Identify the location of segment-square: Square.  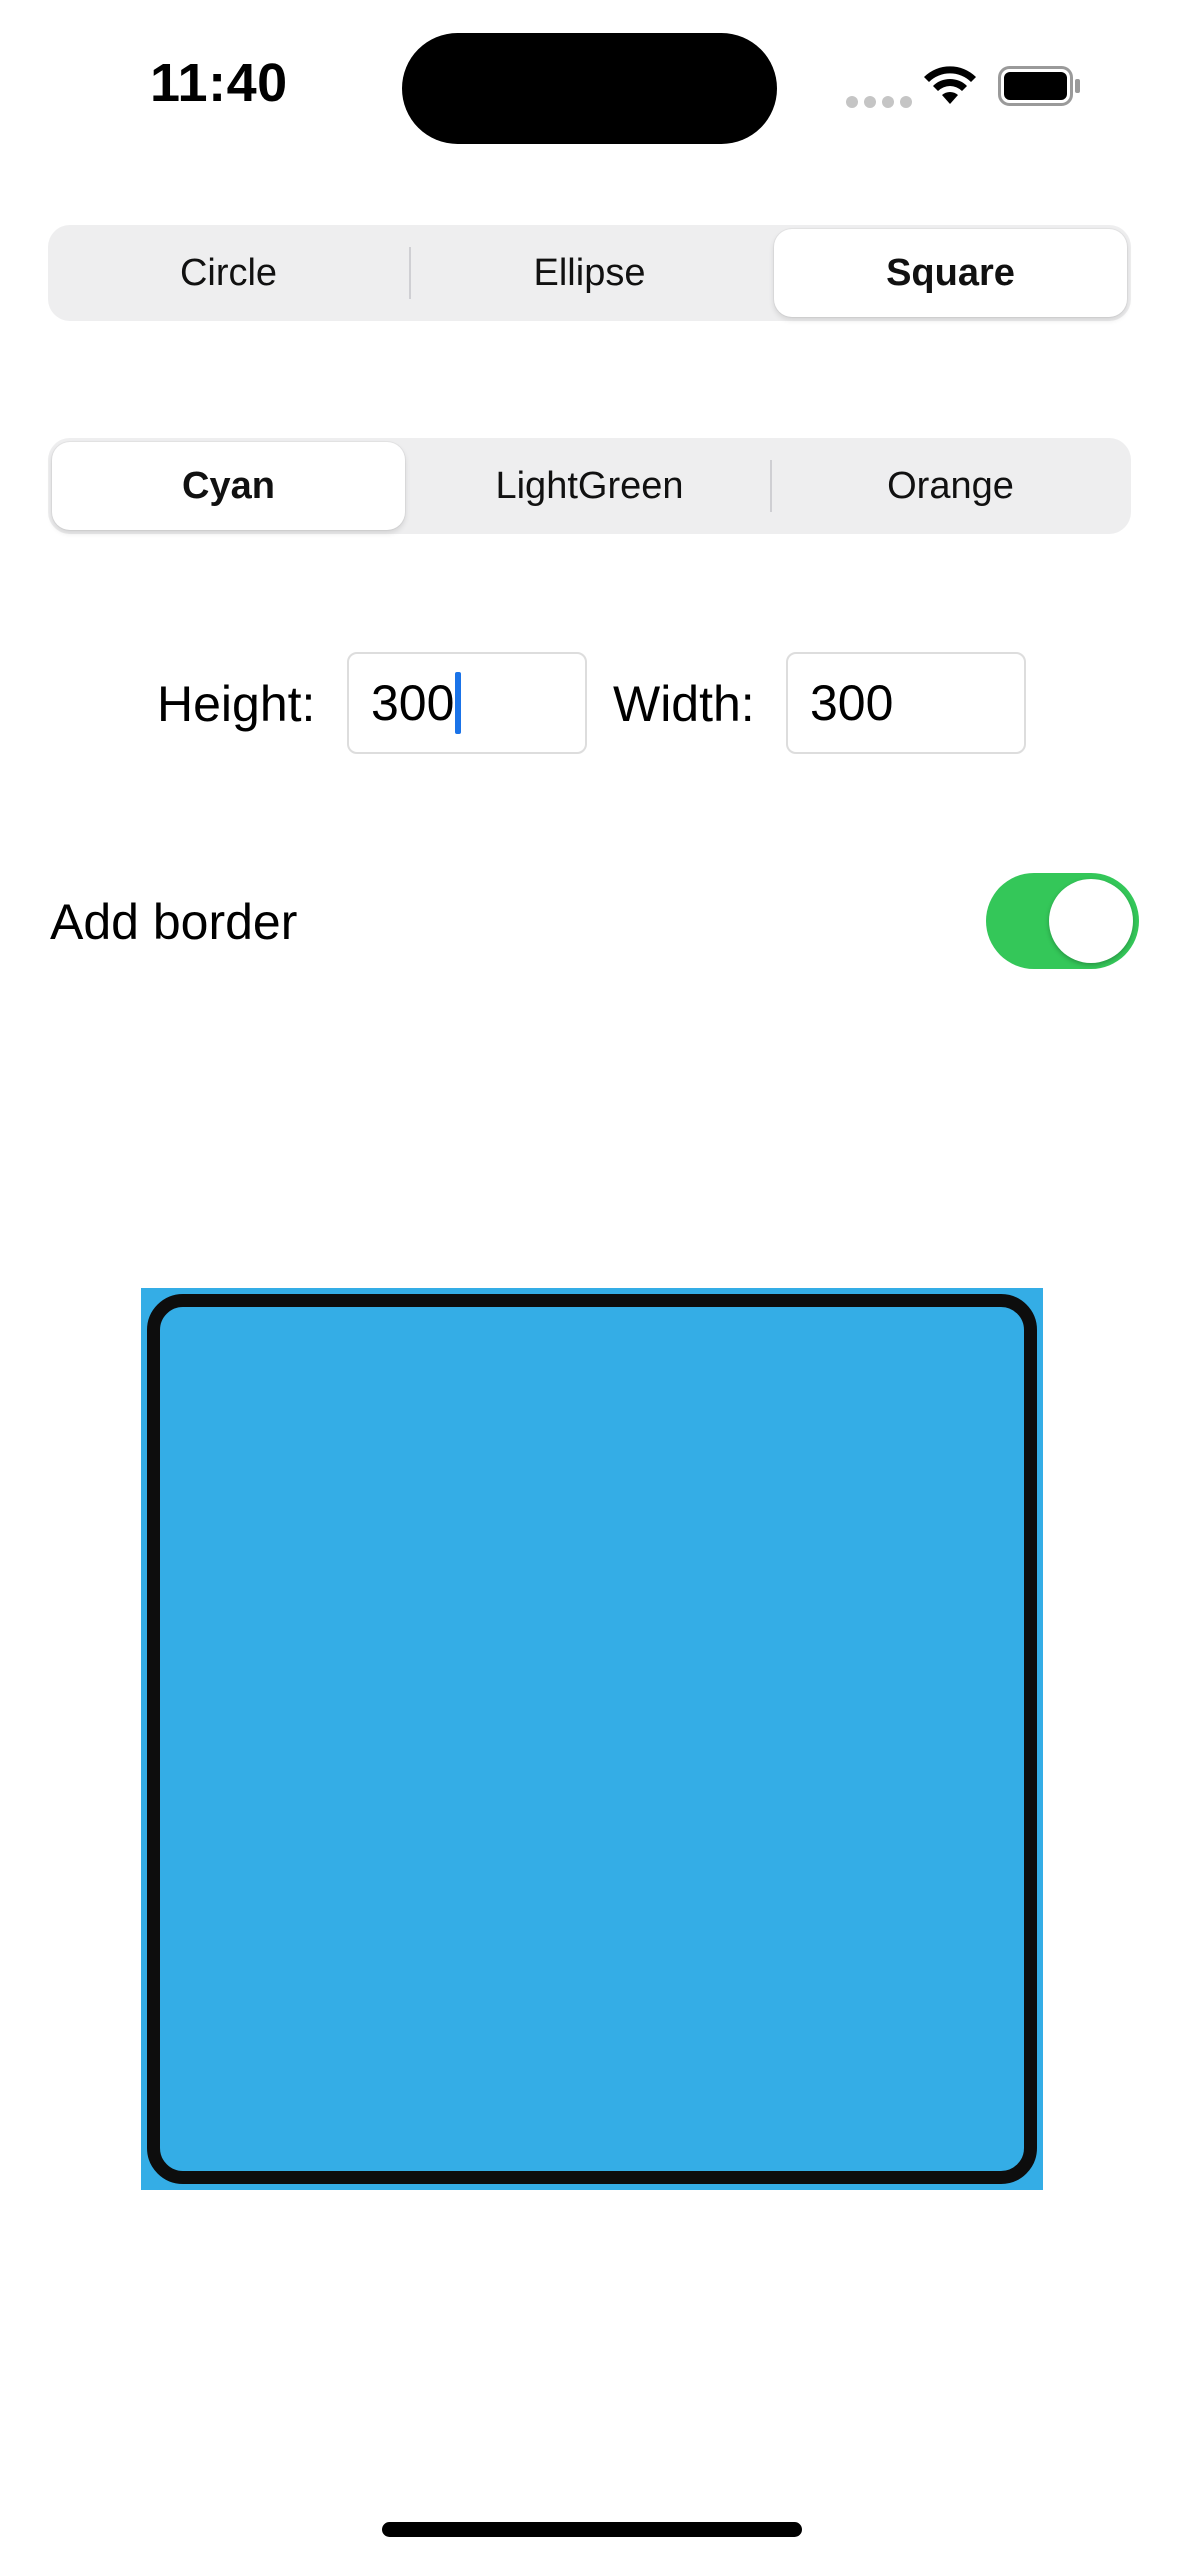
(950, 273).